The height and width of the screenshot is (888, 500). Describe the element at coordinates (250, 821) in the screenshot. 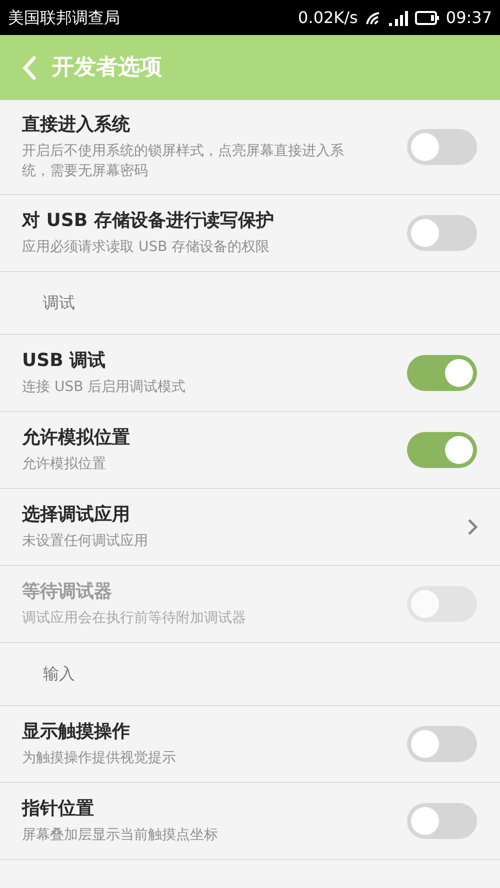

I see `settings-item: 指针位置 屏幕叠加层显示当前触摸点坐标` at that location.